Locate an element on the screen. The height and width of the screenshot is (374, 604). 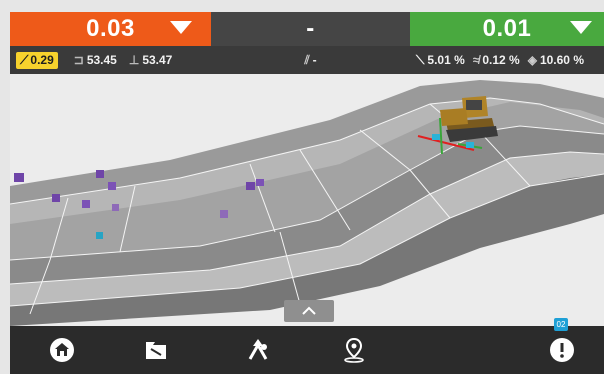
current-elevation: ⊥ 53.47 is located at coordinates (150, 60).